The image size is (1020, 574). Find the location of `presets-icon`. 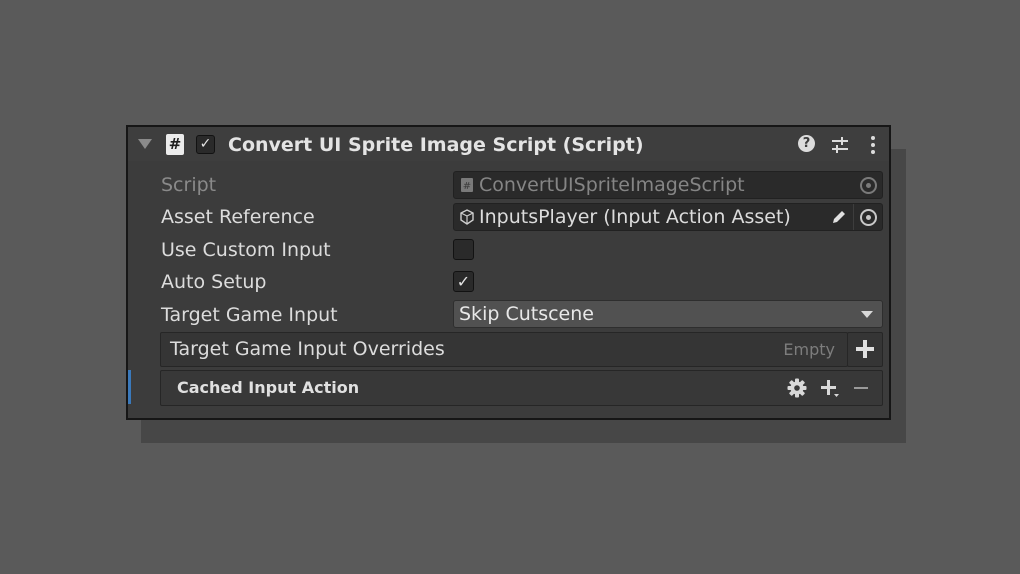

presets-icon is located at coordinates (840, 145).